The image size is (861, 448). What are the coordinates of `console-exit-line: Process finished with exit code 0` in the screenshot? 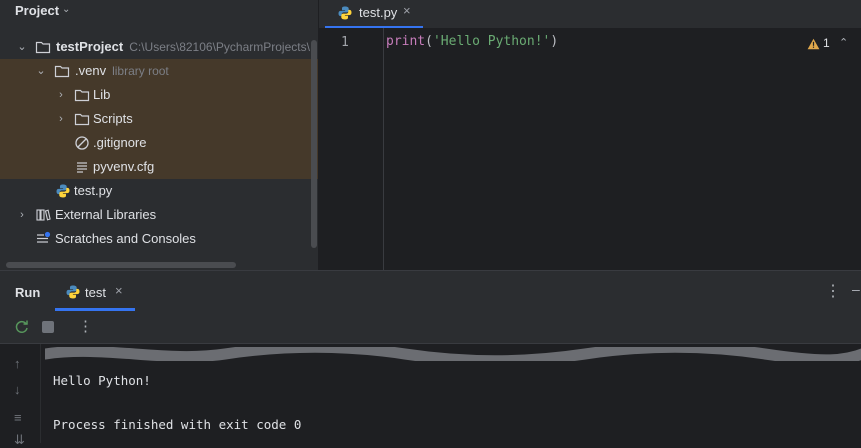 It's located at (177, 424).